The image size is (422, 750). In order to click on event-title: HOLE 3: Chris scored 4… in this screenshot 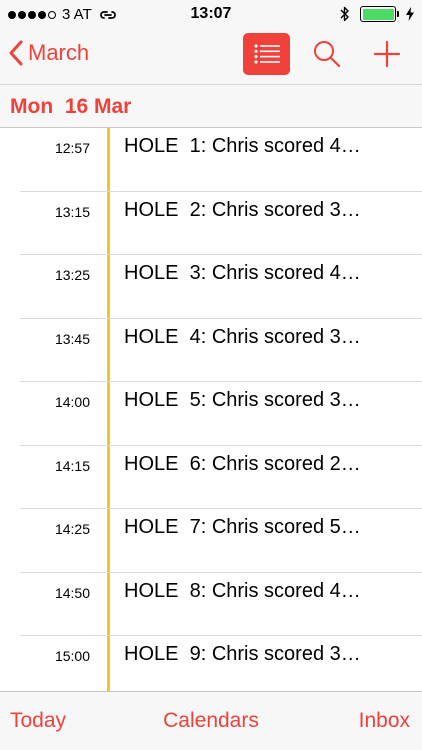, I will do `click(242, 273)`.